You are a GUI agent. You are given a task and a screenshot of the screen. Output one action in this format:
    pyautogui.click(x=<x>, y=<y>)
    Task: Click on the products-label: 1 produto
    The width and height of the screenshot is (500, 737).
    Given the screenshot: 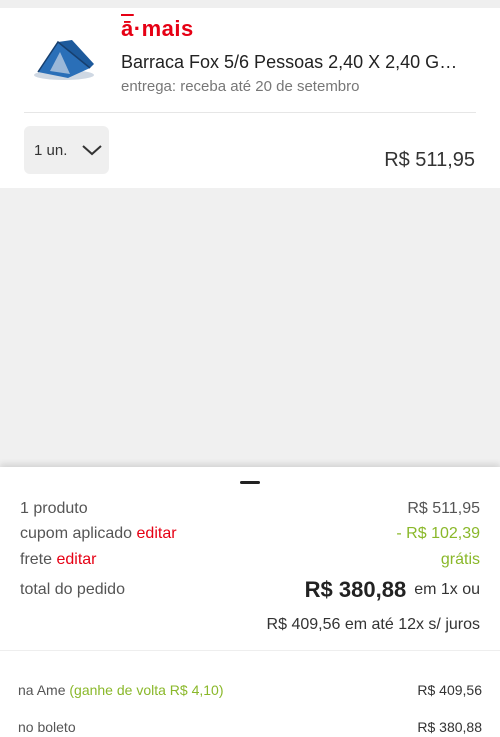 What is the action you would take?
    pyautogui.click(x=54, y=508)
    